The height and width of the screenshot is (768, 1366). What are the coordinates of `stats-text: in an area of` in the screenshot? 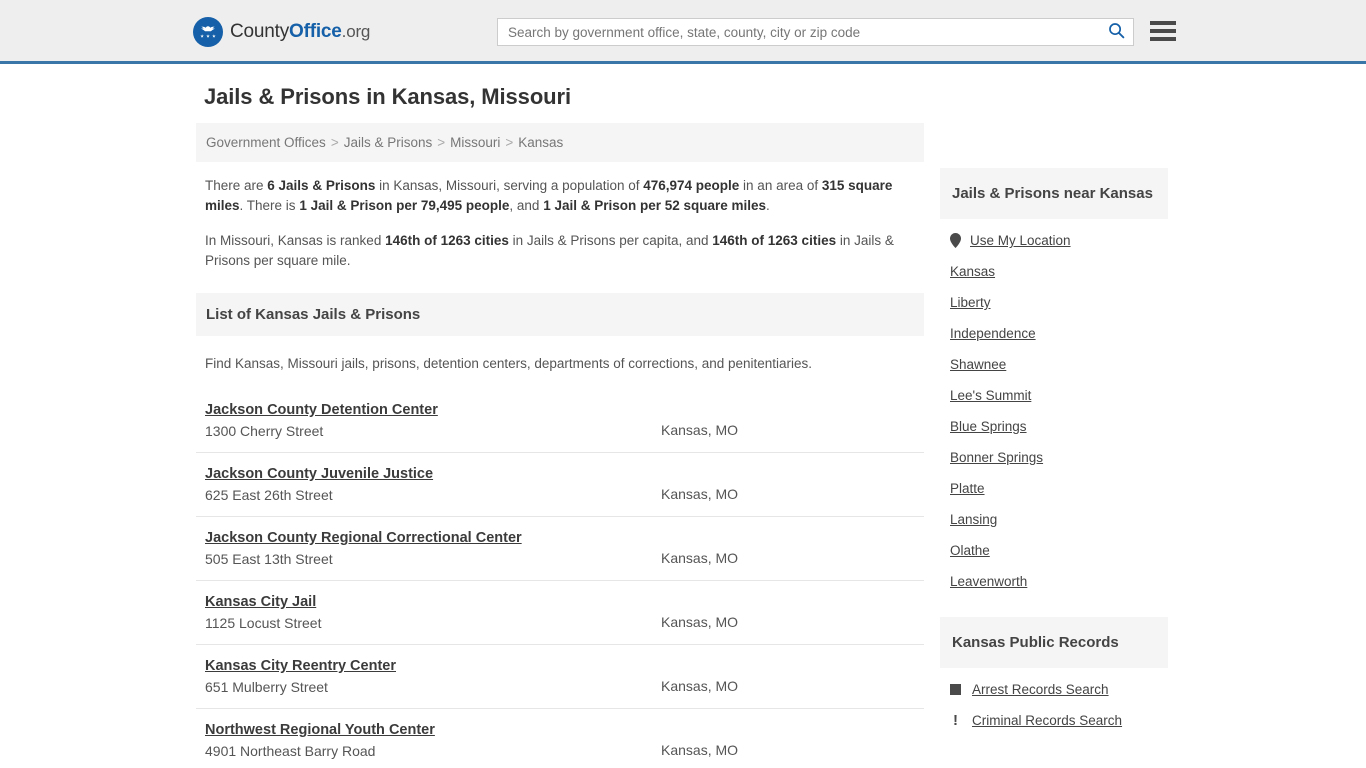 It's located at (780, 185).